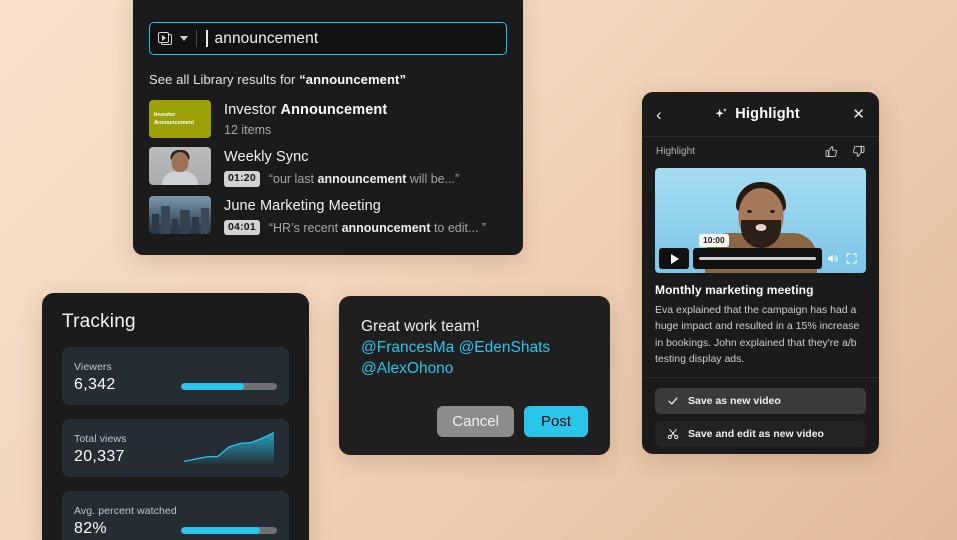  Describe the element at coordinates (721, 112) in the screenshot. I see `sparkle-icon` at that location.